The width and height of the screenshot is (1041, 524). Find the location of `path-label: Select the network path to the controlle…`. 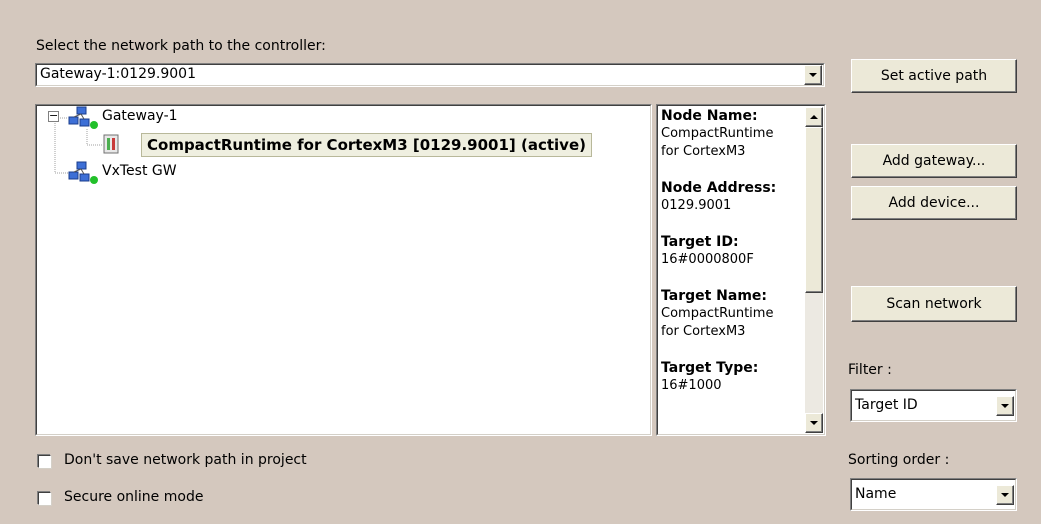

path-label: Select the network path to the controlle… is located at coordinates (181, 46).